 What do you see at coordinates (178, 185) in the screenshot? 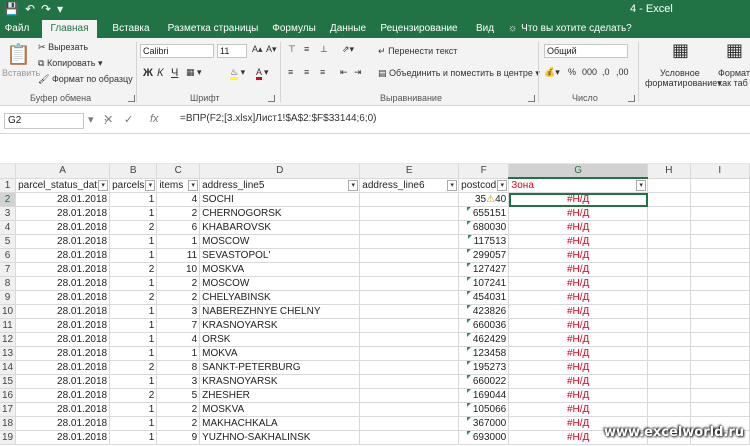
I see `header-cell-items: items ▾` at bounding box center [178, 185].